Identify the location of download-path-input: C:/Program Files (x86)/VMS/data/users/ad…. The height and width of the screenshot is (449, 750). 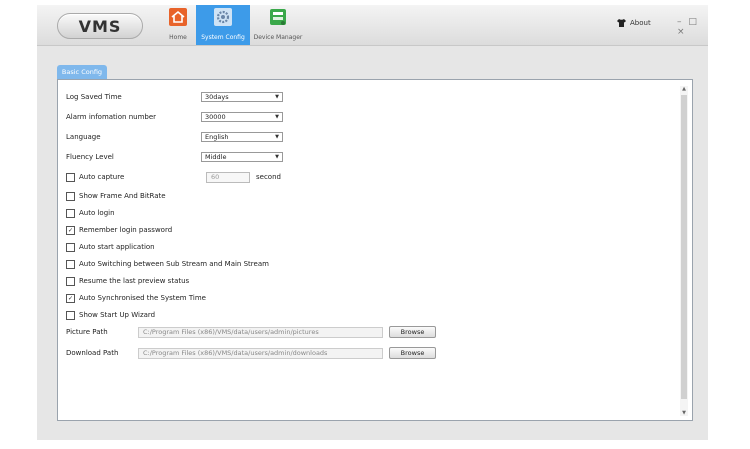
(260, 353).